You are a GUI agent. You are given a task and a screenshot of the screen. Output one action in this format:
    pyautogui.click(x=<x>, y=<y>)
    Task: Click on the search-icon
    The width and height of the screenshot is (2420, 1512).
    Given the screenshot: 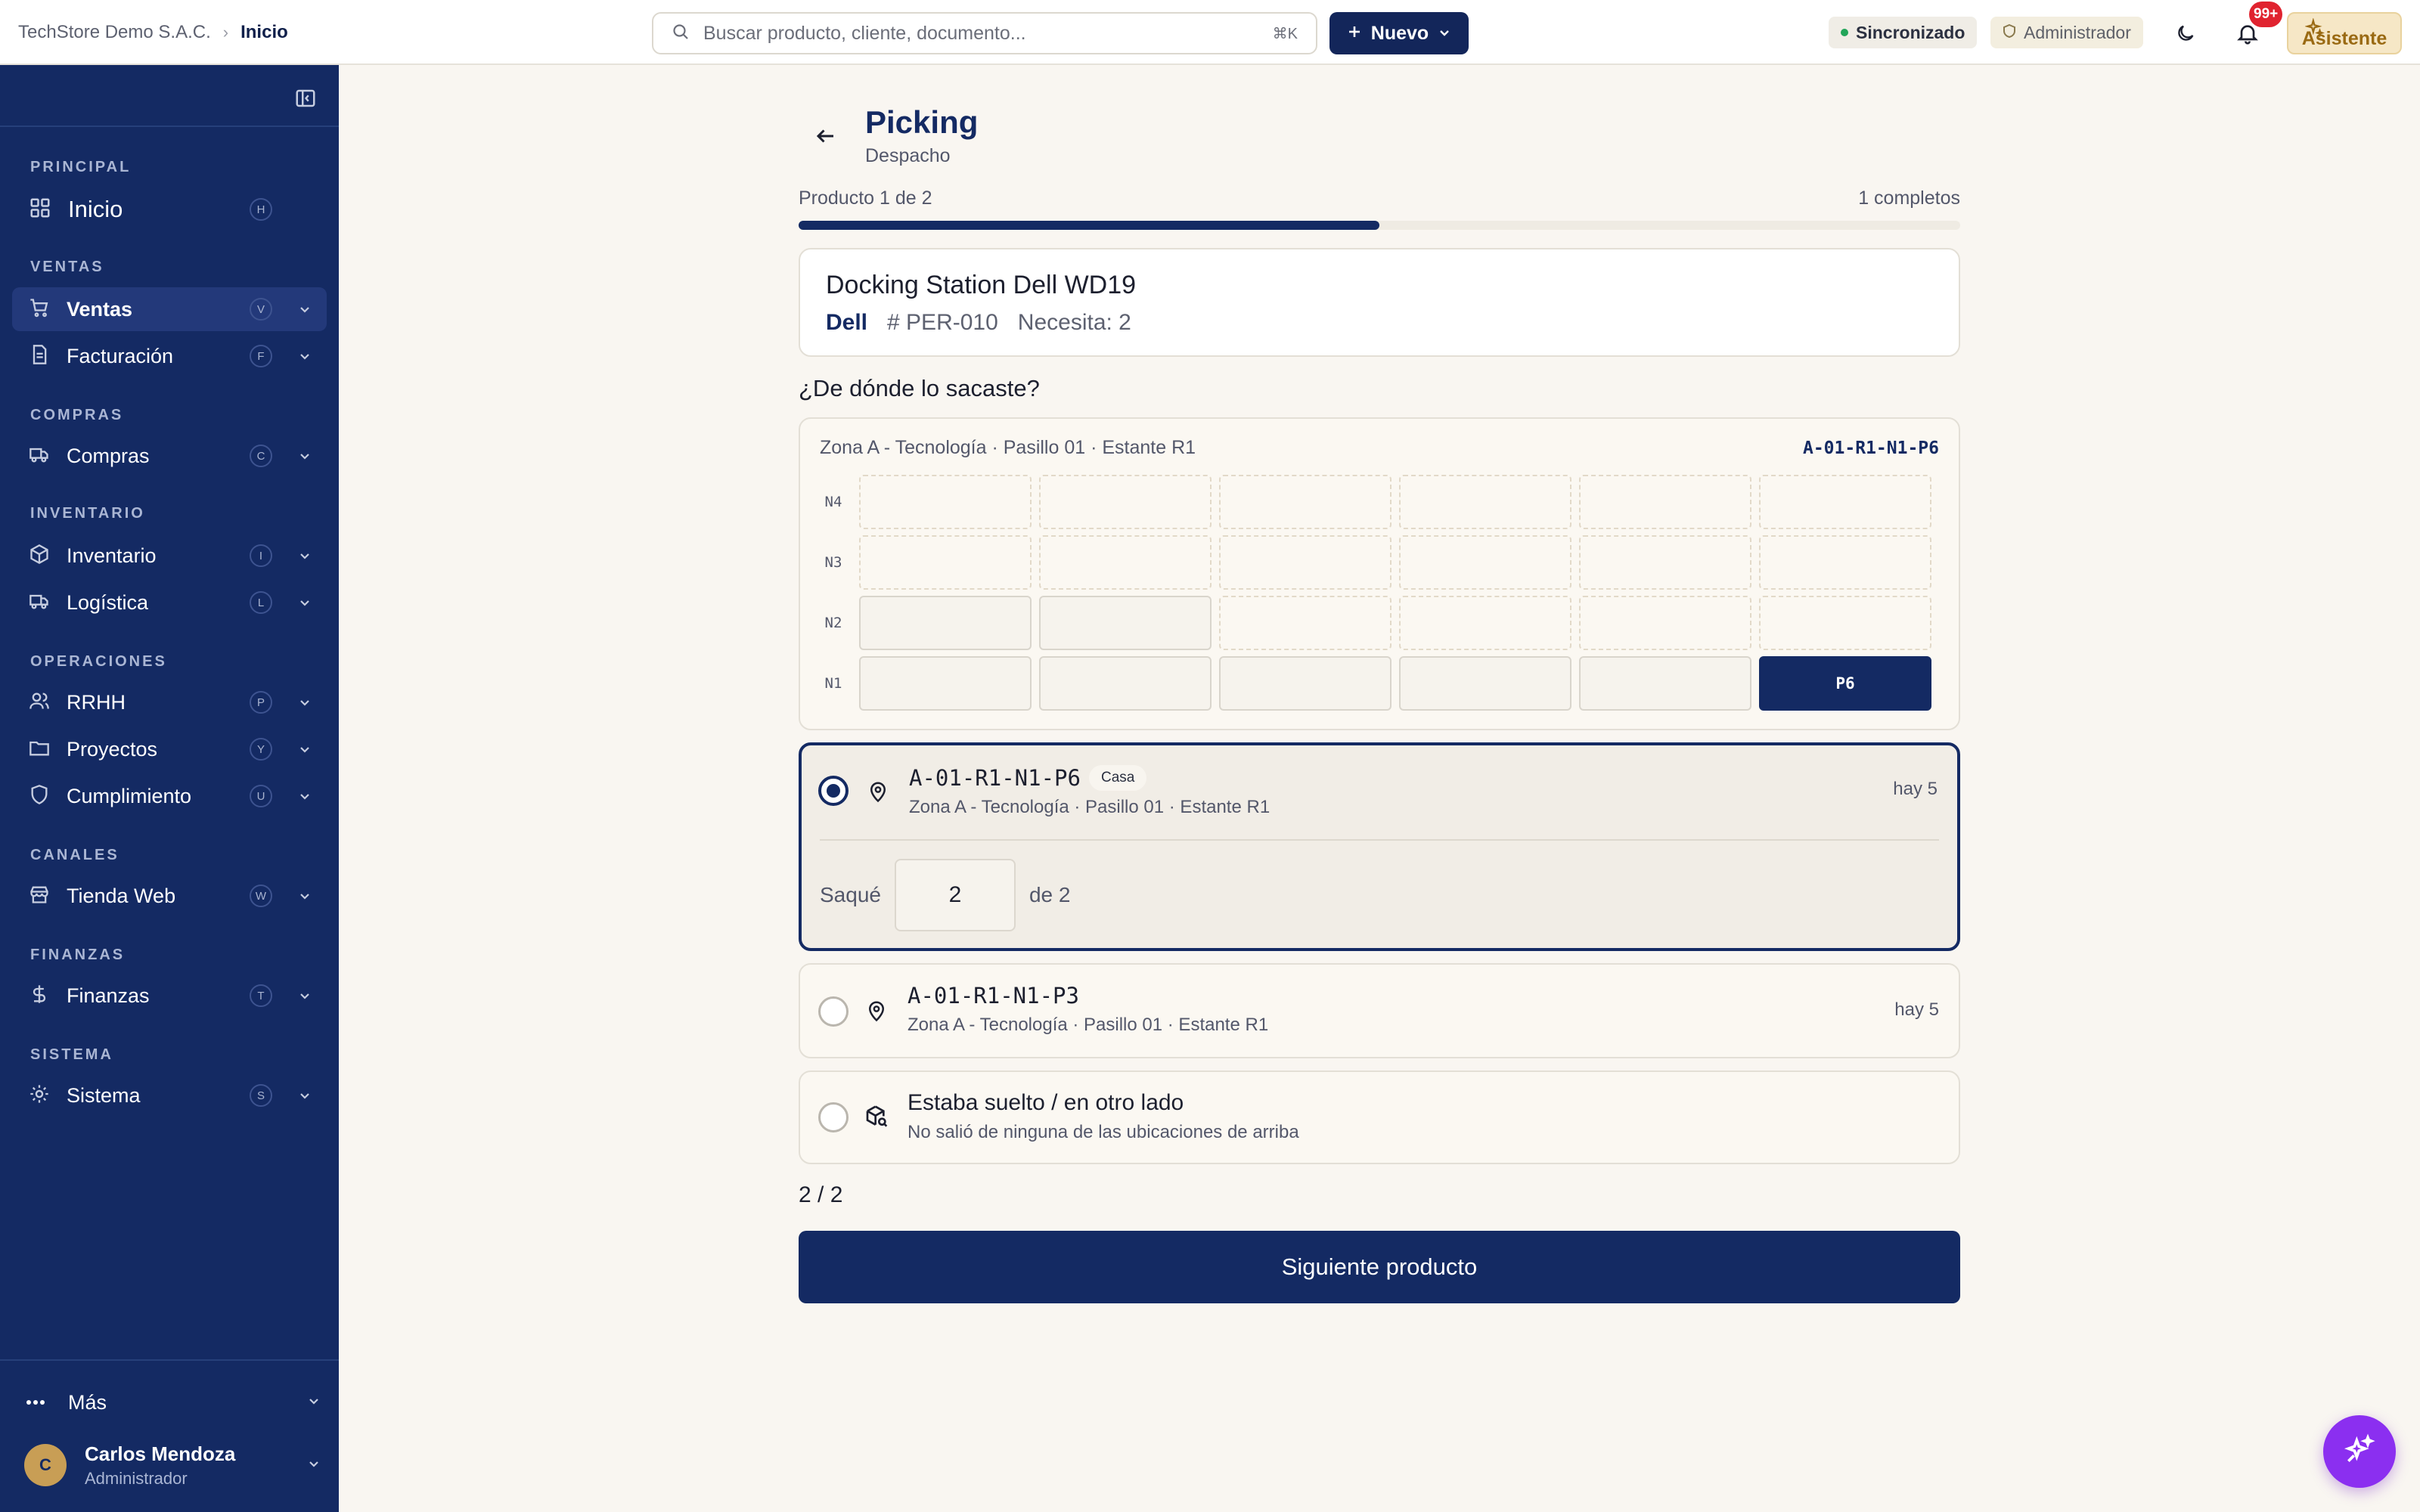 What is the action you would take?
    pyautogui.click(x=681, y=34)
    